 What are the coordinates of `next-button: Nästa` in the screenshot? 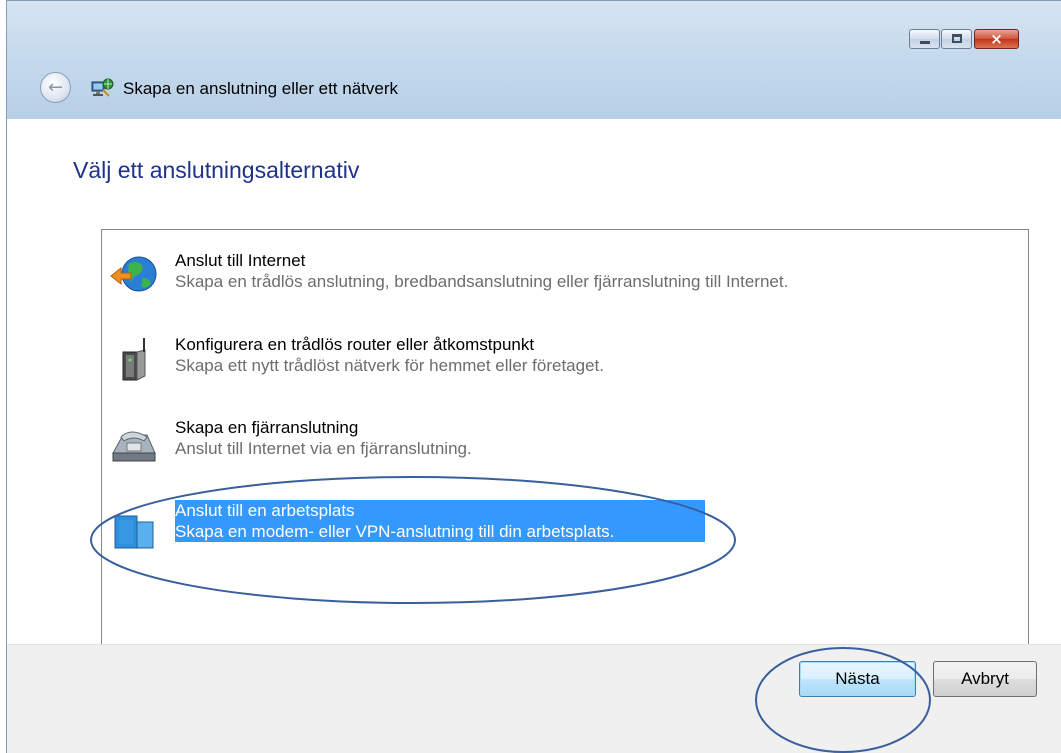 It's located at (857, 679).